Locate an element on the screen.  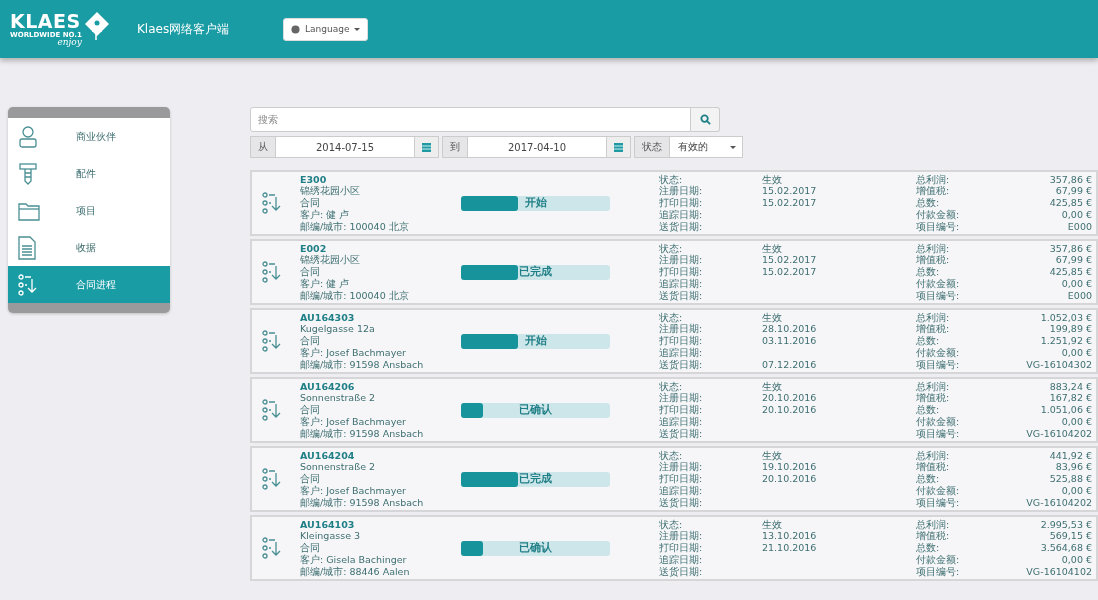
contract-address: Kugelgasse 12a is located at coordinates (338, 329).